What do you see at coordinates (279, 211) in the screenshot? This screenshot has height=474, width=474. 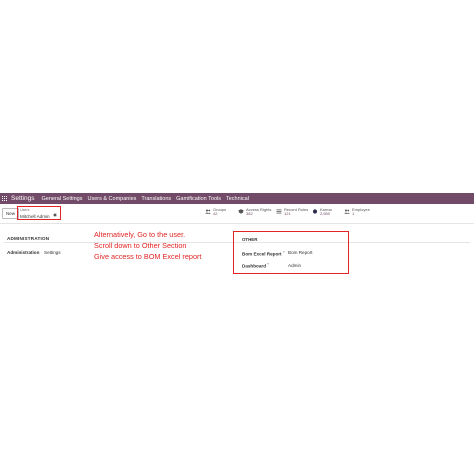 I see `rules-icon` at bounding box center [279, 211].